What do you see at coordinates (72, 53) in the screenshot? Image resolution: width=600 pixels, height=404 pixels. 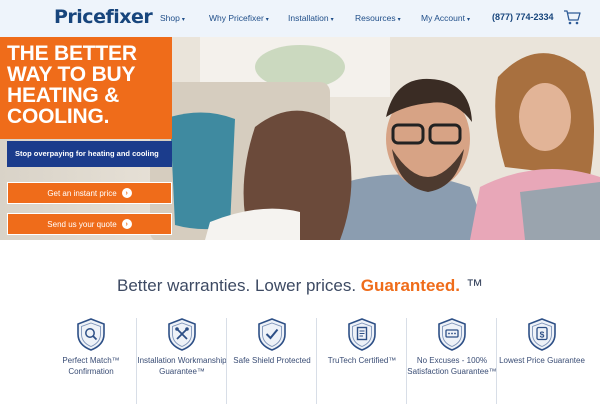 I see `hero-headline-line: THE BETTER` at bounding box center [72, 53].